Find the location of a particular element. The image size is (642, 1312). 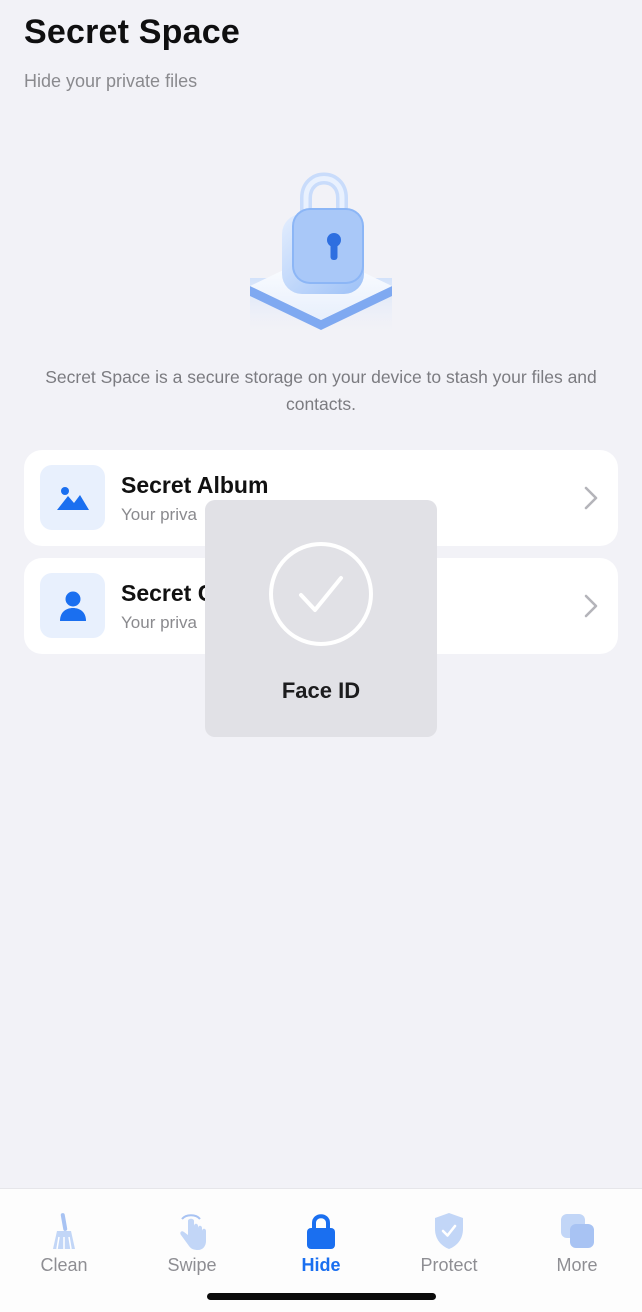

home-indicator is located at coordinates (321, 1296).